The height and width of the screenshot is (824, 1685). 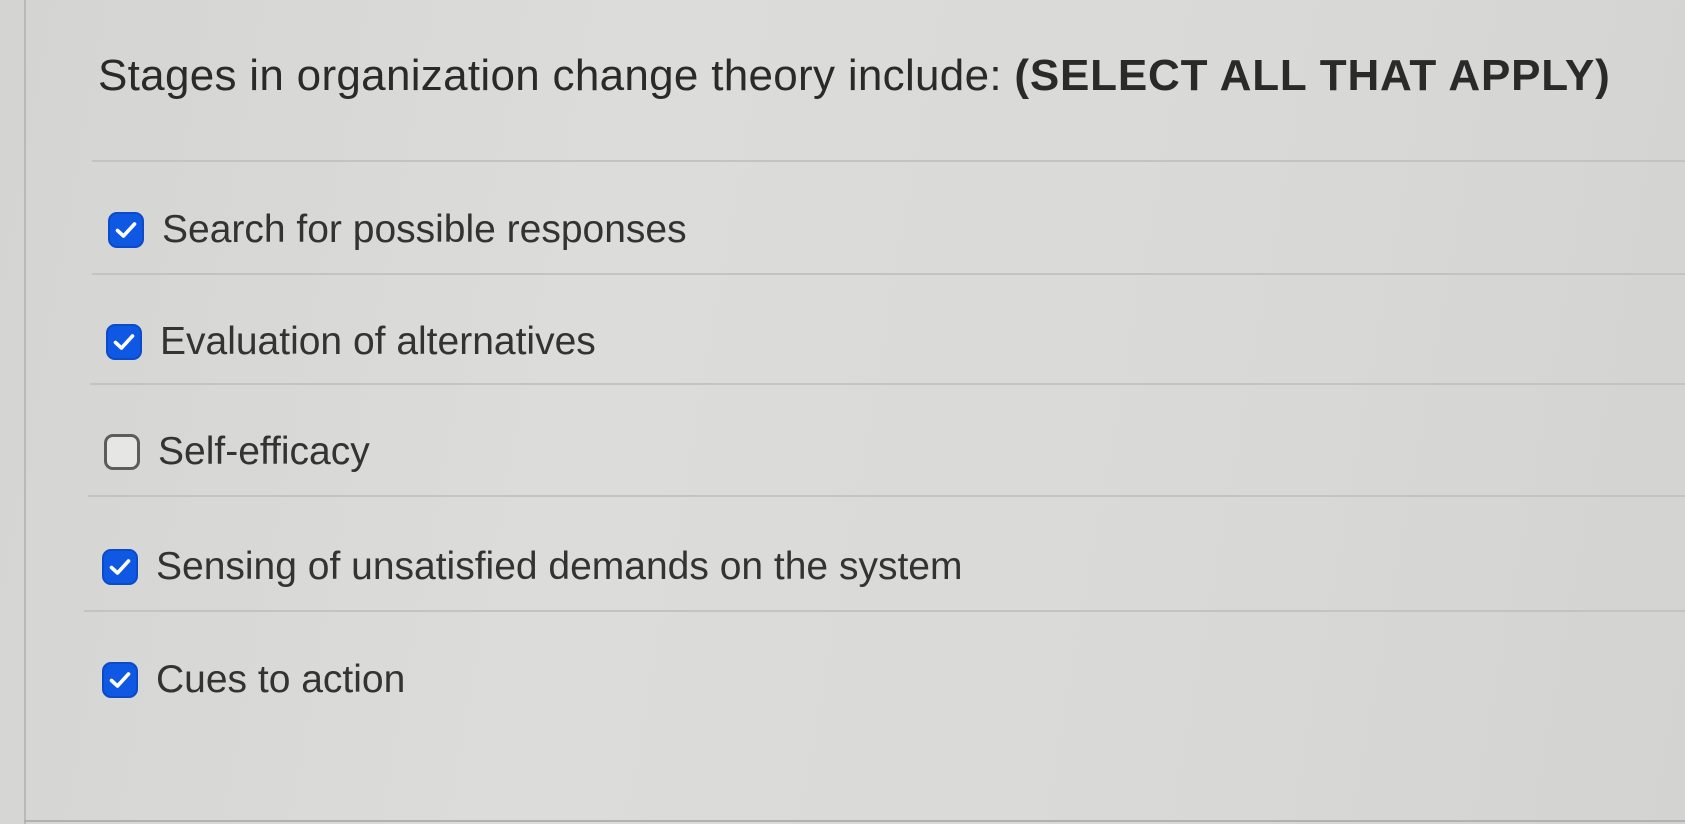 I want to click on option-label: Self-efficacy, so click(x=264, y=451).